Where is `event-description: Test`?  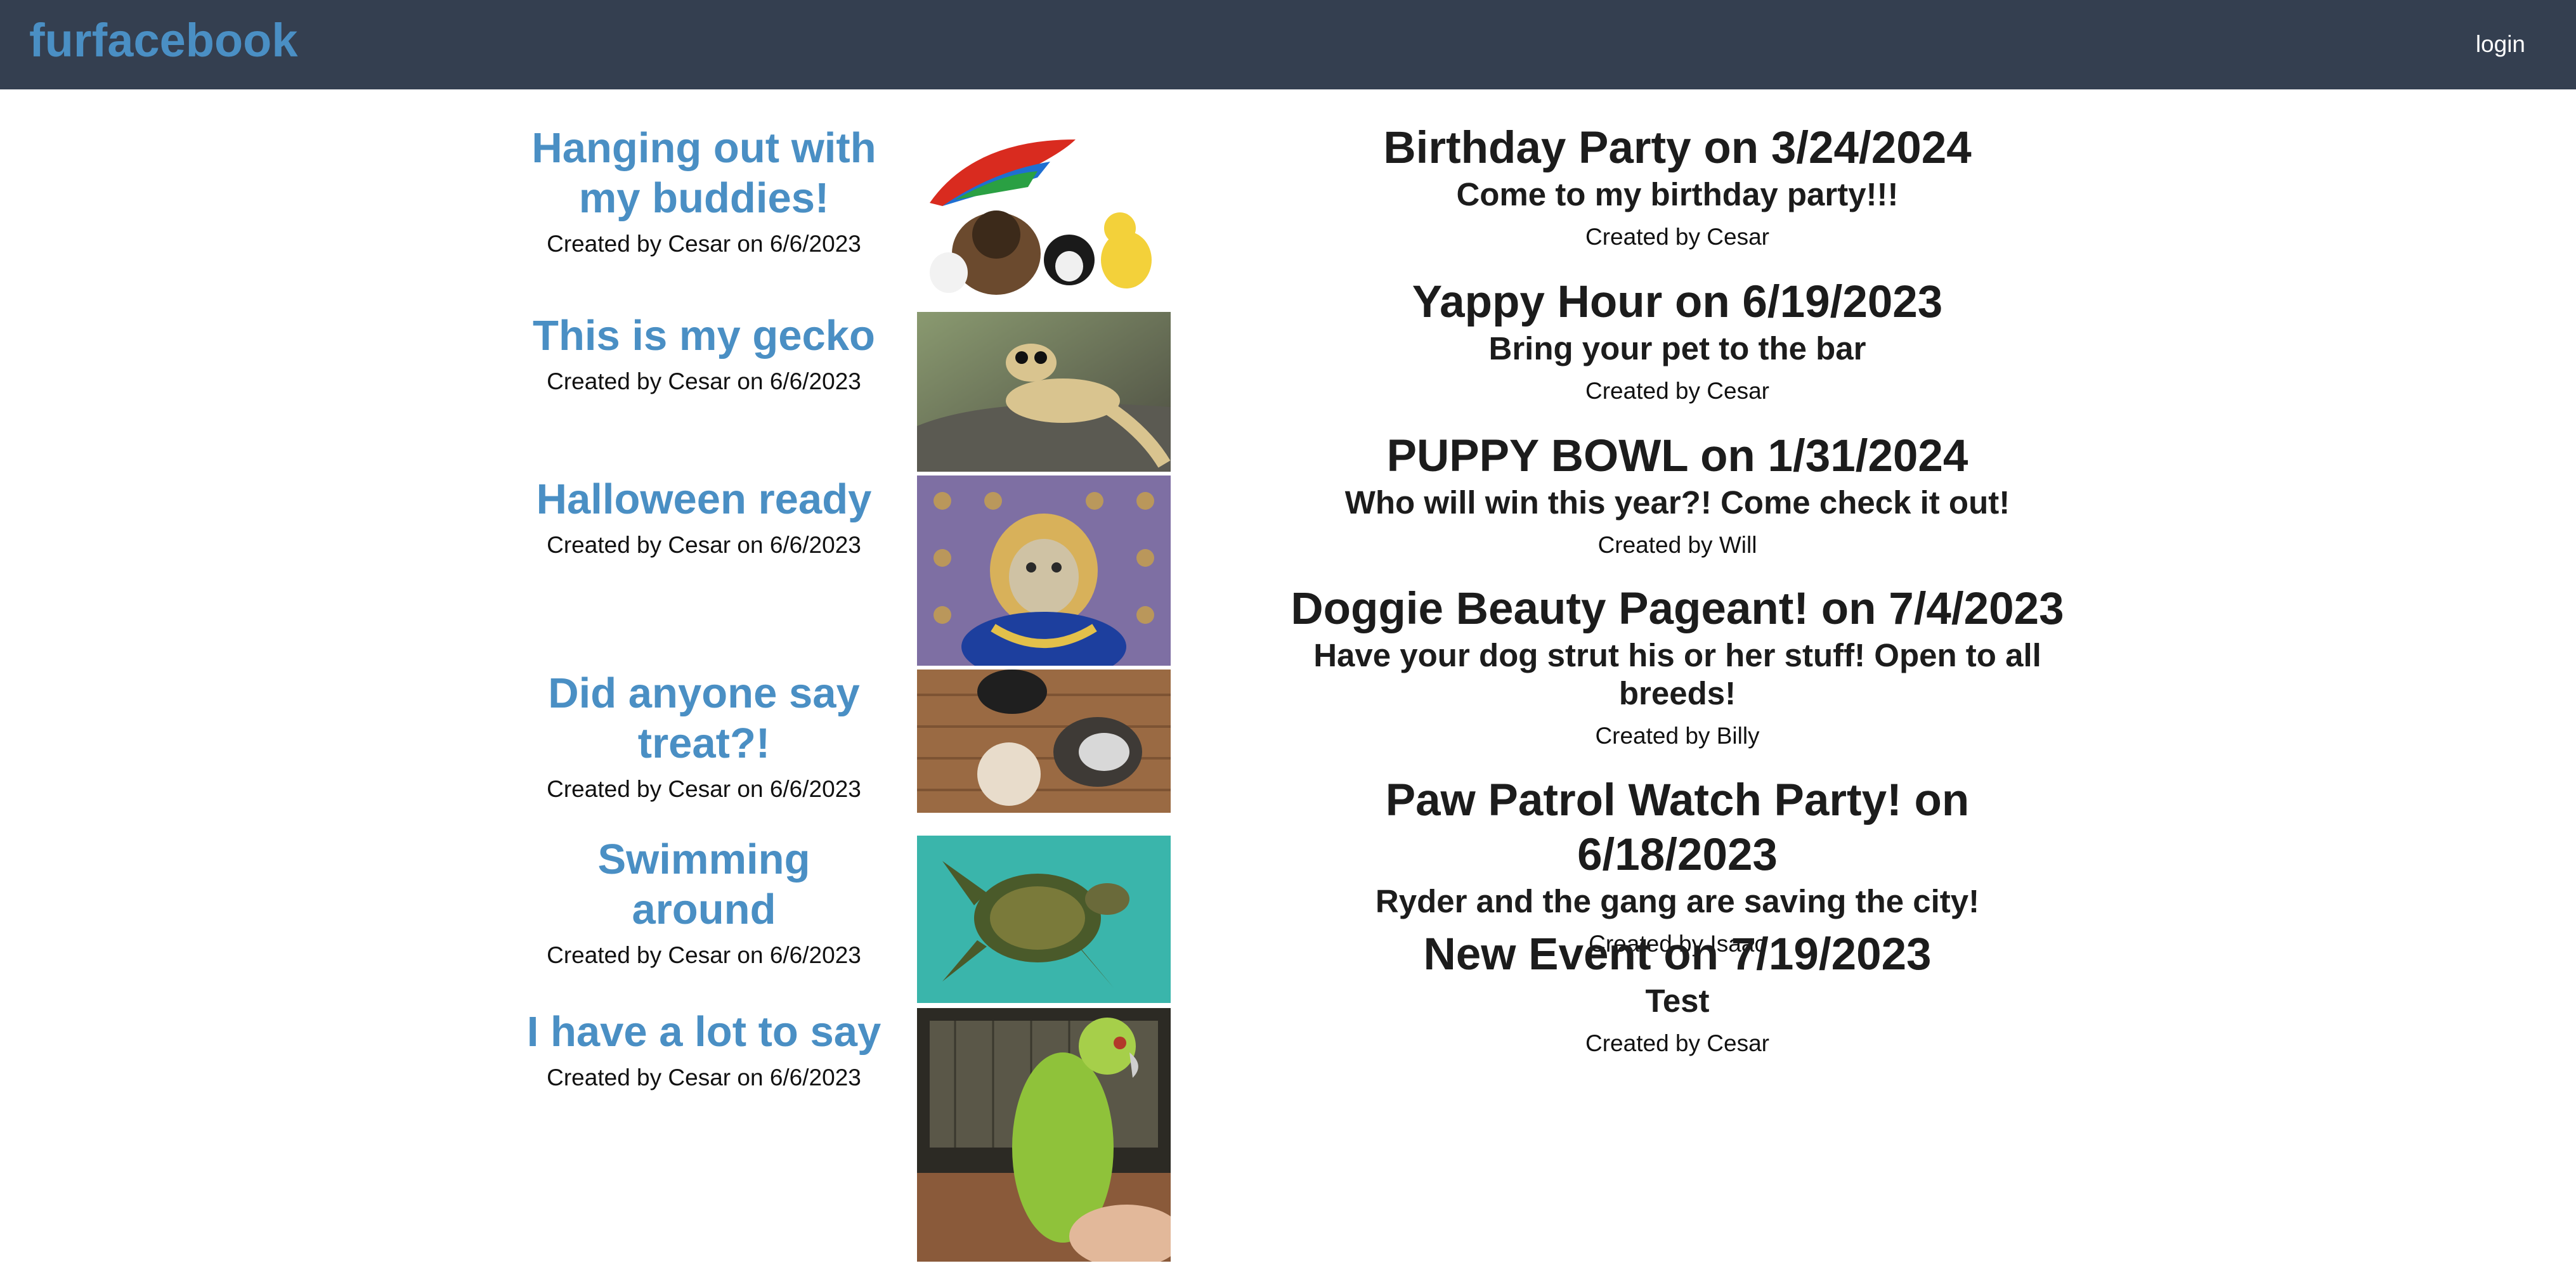
event-description: Test is located at coordinates (1678, 1001).